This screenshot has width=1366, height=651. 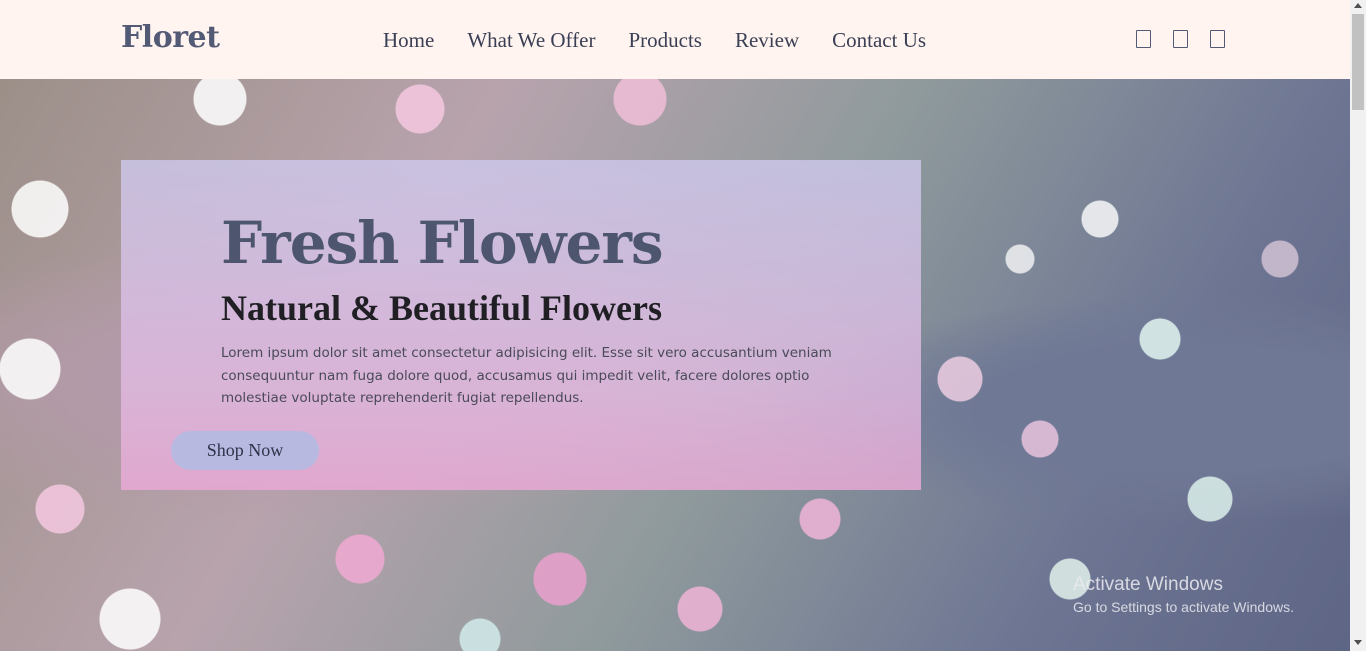 What do you see at coordinates (665, 40) in the screenshot?
I see `nav-products: Products` at bounding box center [665, 40].